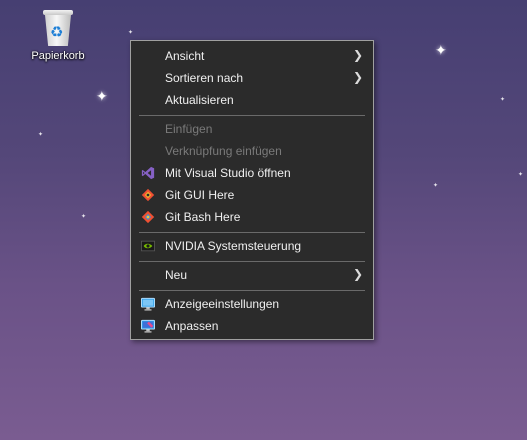 This screenshot has width=527, height=440. I want to click on personalize-icon, so click(148, 326).